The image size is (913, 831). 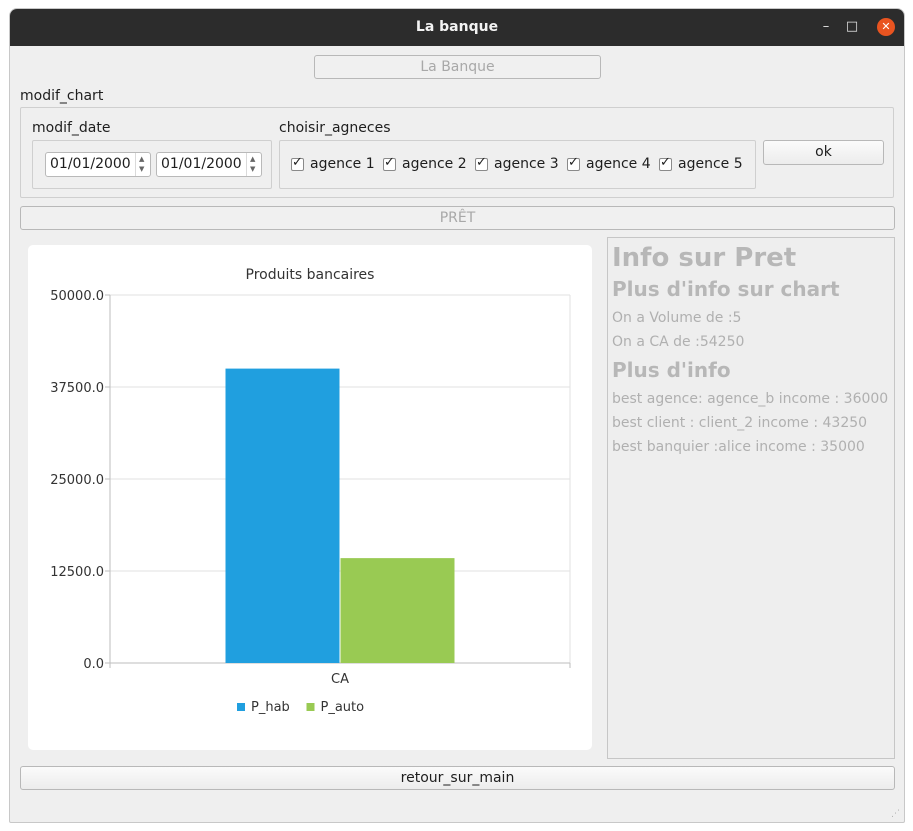 I want to click on checkbox-agence-4: agence 4, so click(x=609, y=164).